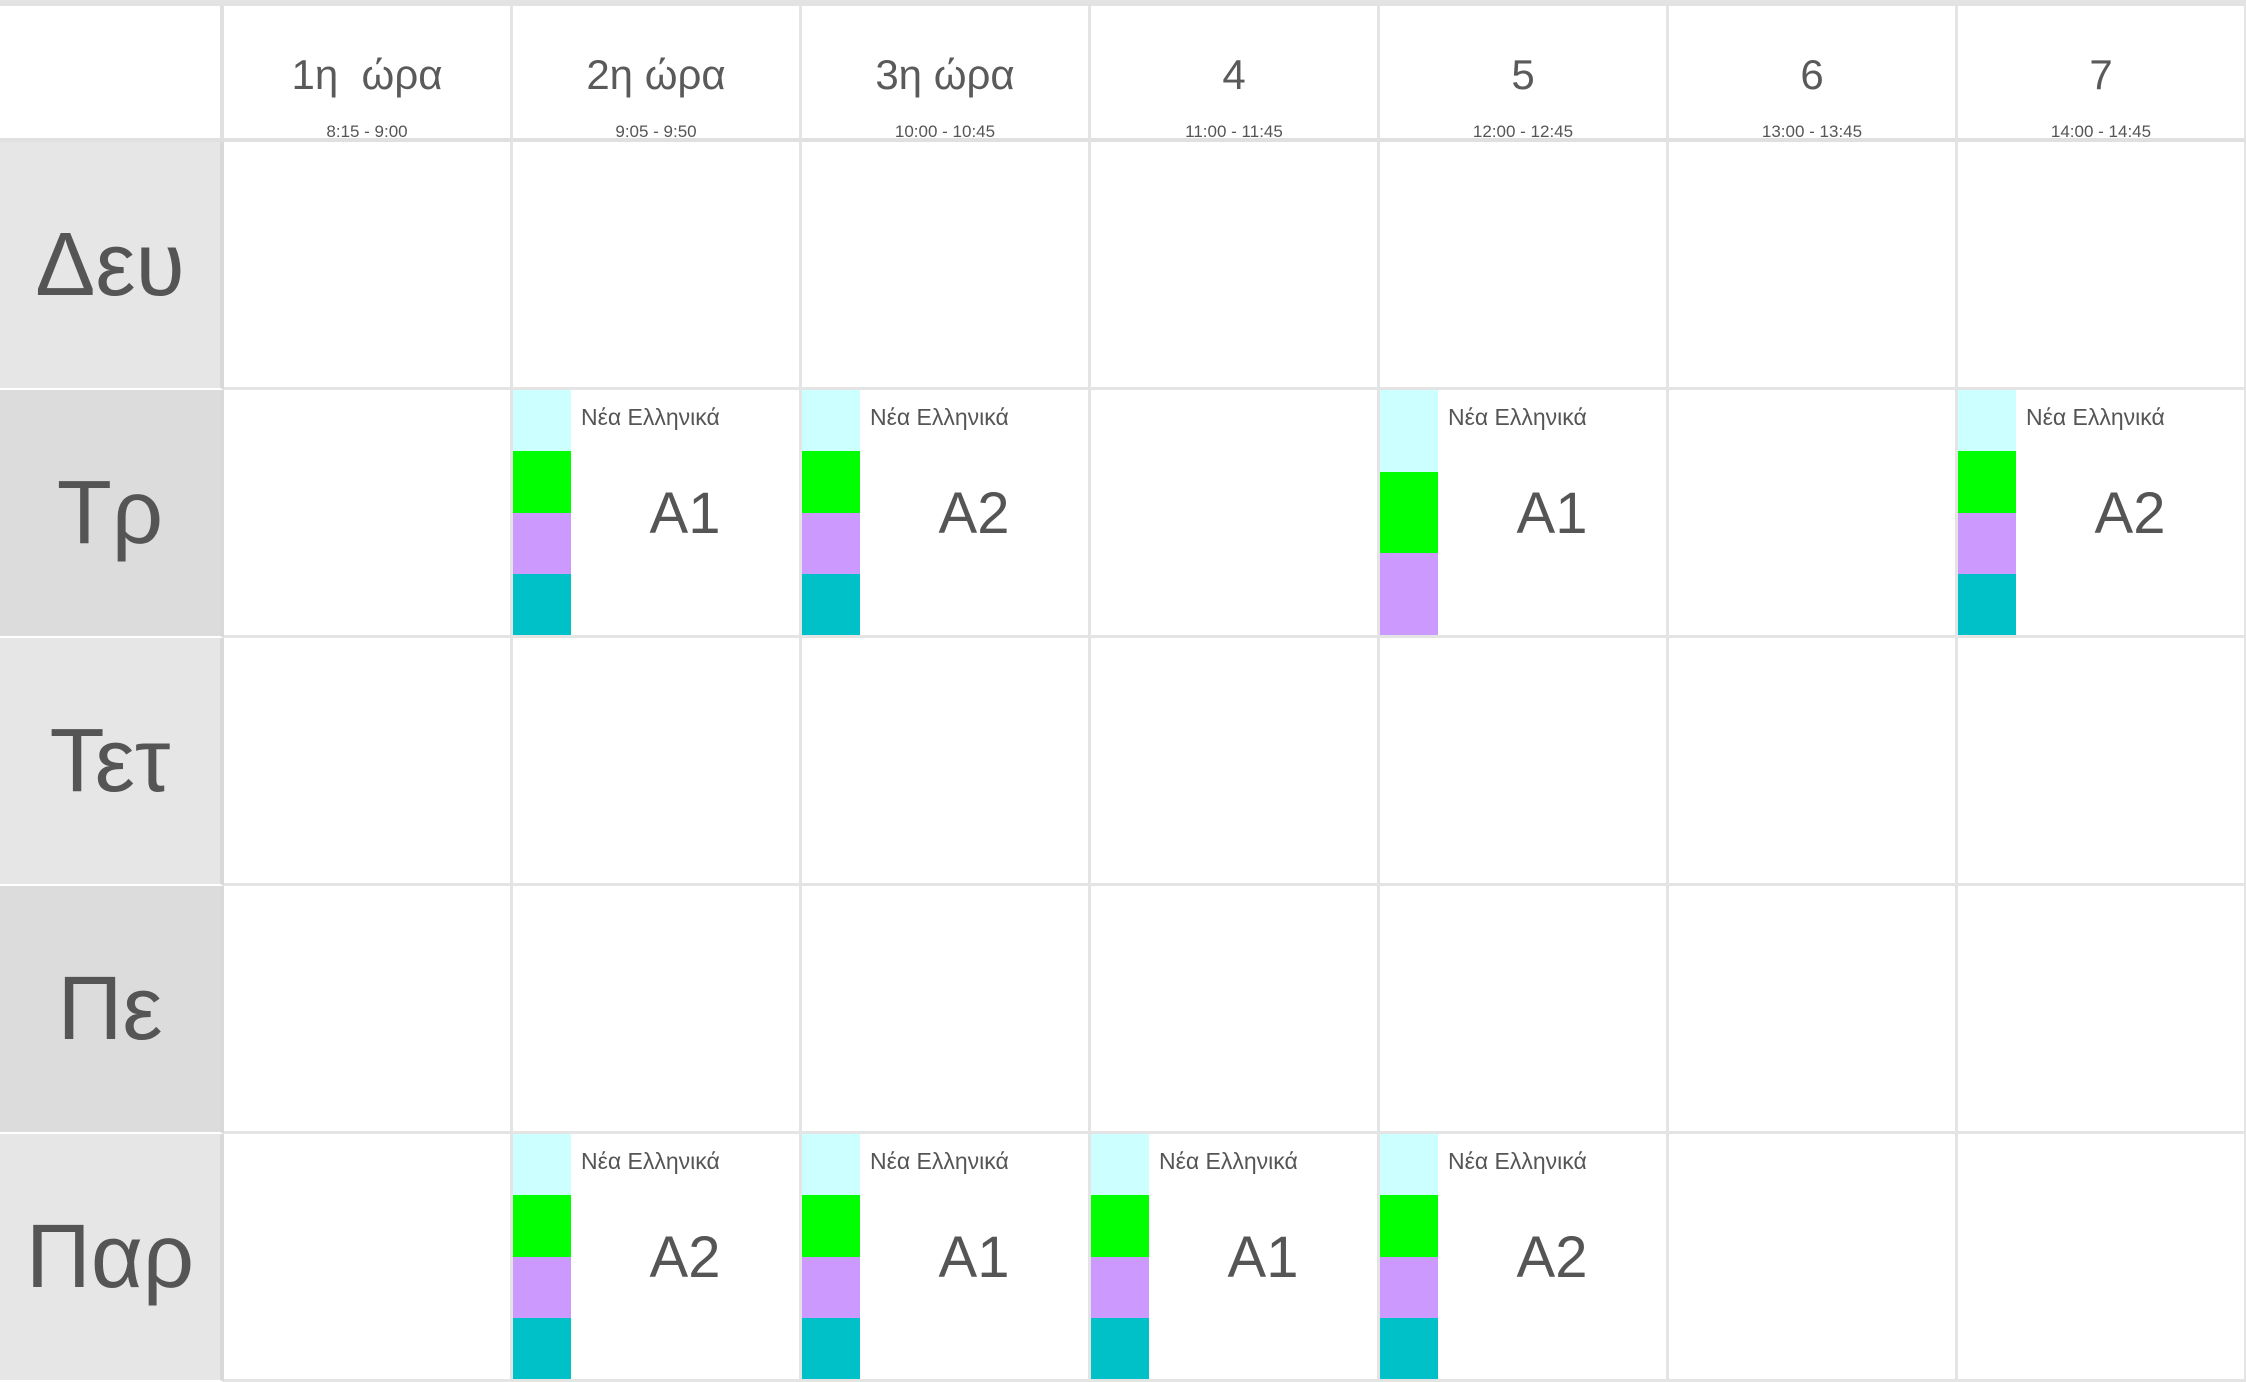 Image resolution: width=2246 pixels, height=1382 pixels. Describe the element at coordinates (685, 1257) in the screenshot. I see `lesson-class: A2` at that location.